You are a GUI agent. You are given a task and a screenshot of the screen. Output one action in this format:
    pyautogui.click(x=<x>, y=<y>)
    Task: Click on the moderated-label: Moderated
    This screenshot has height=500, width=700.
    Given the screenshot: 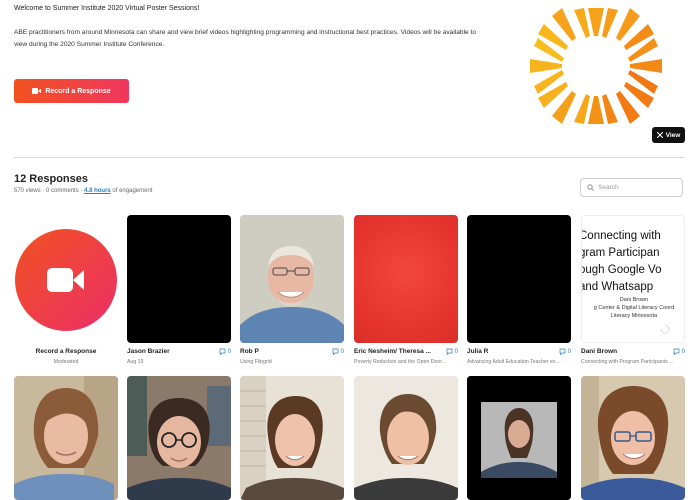 What is the action you would take?
    pyautogui.click(x=66, y=362)
    